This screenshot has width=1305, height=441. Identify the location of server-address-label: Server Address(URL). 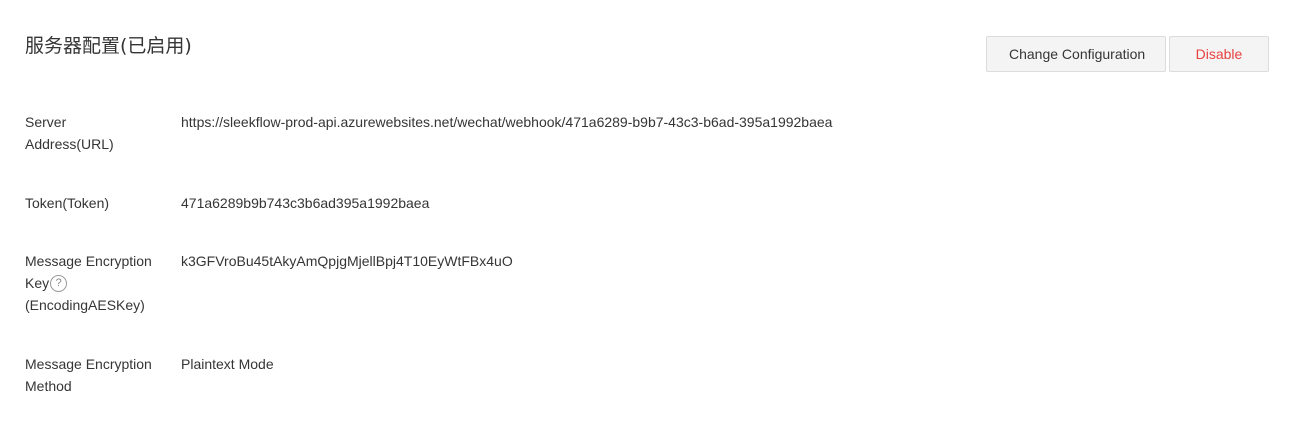
(103, 133).